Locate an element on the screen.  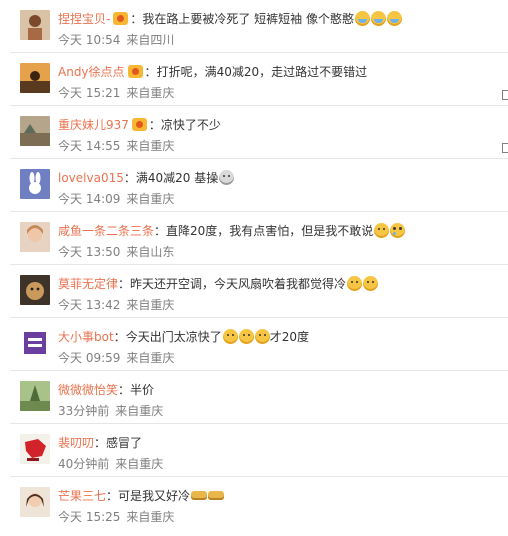
comment-text: 我在路上要被冷死了 短裤短袖 像个憨憨 is located at coordinates (248, 19).